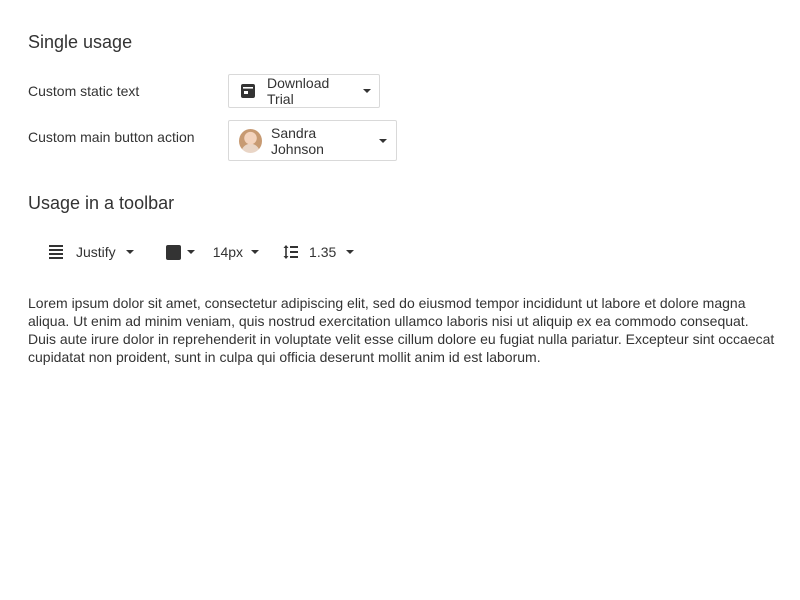  I want to click on font-size-dropdown: 14px, so click(237, 252).